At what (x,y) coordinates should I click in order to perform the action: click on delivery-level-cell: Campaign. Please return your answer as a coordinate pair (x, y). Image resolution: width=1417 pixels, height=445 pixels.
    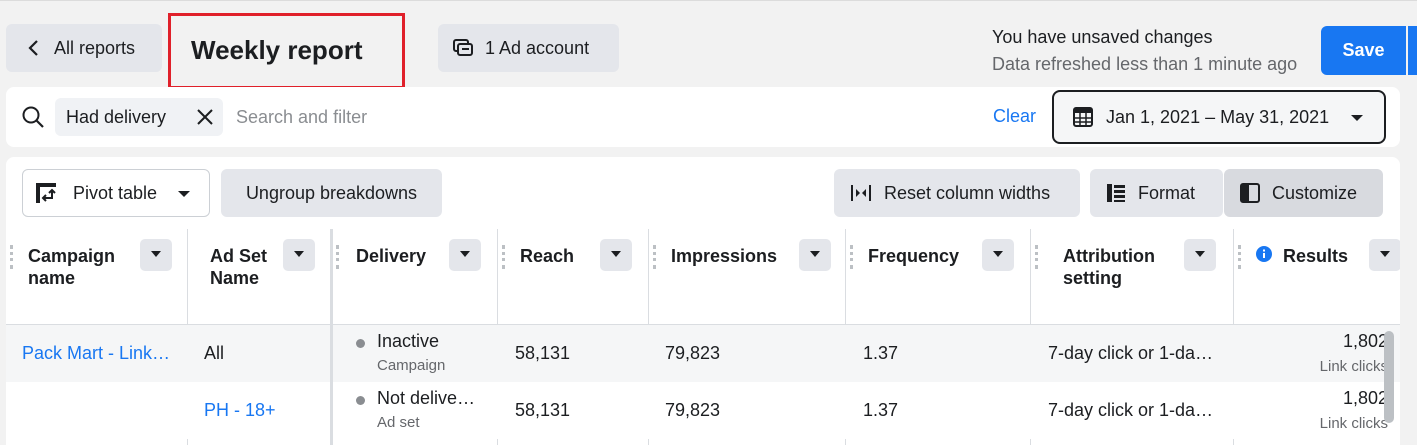
    Looking at the image, I should click on (411, 365).